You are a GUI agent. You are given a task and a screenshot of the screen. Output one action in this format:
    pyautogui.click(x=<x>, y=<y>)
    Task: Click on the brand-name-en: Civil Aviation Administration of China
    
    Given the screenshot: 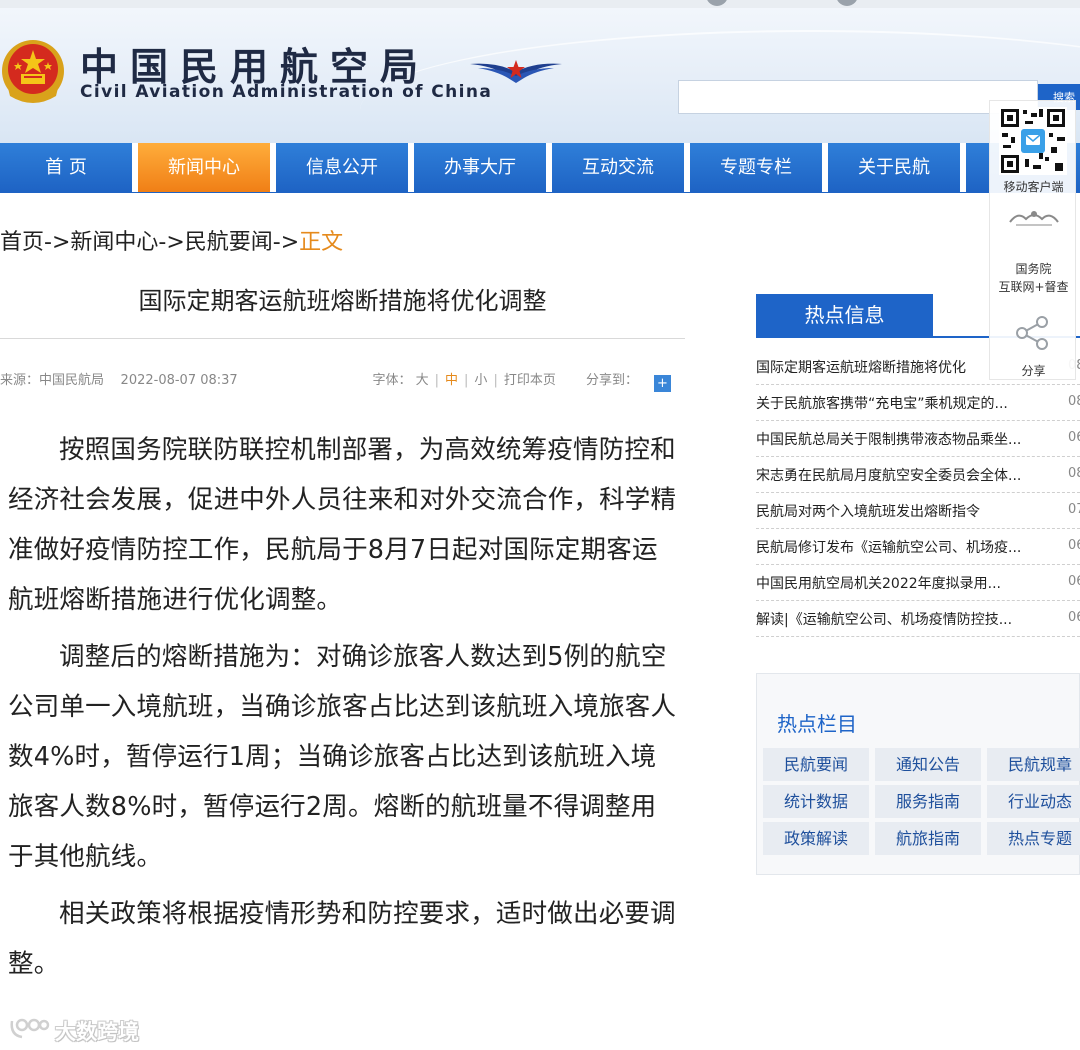 What is the action you would take?
    pyautogui.click(x=286, y=92)
    